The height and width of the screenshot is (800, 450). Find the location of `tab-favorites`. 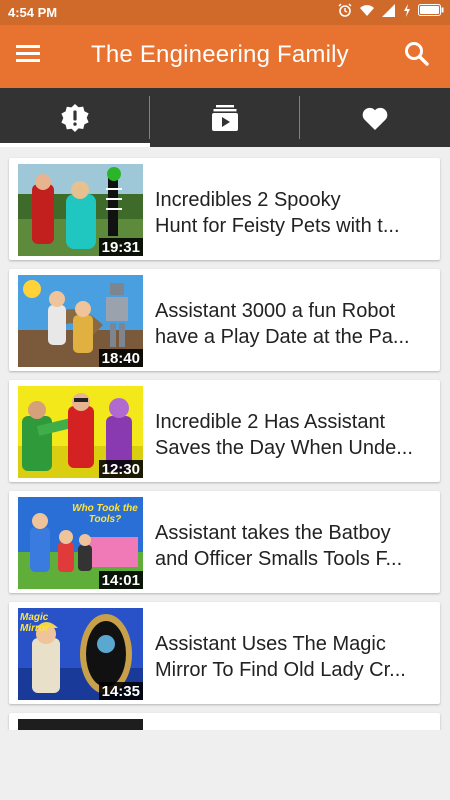

tab-favorites is located at coordinates (375, 117).